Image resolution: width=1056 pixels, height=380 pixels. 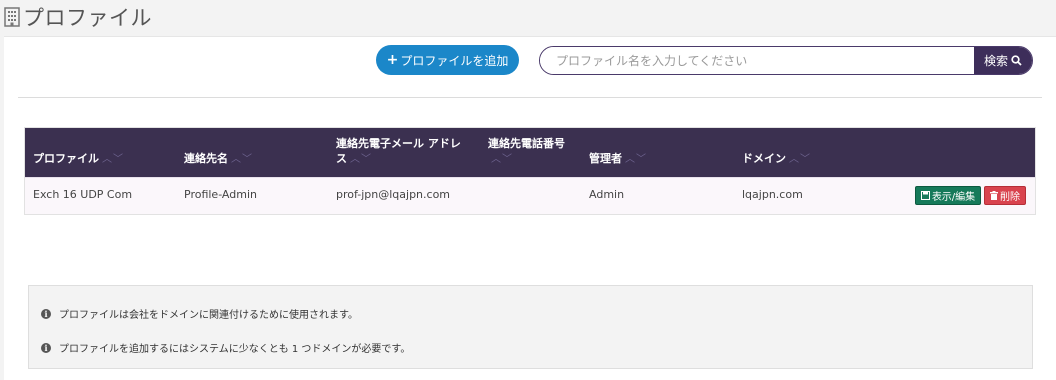 I want to click on delete-label: 削除, so click(x=1010, y=197).